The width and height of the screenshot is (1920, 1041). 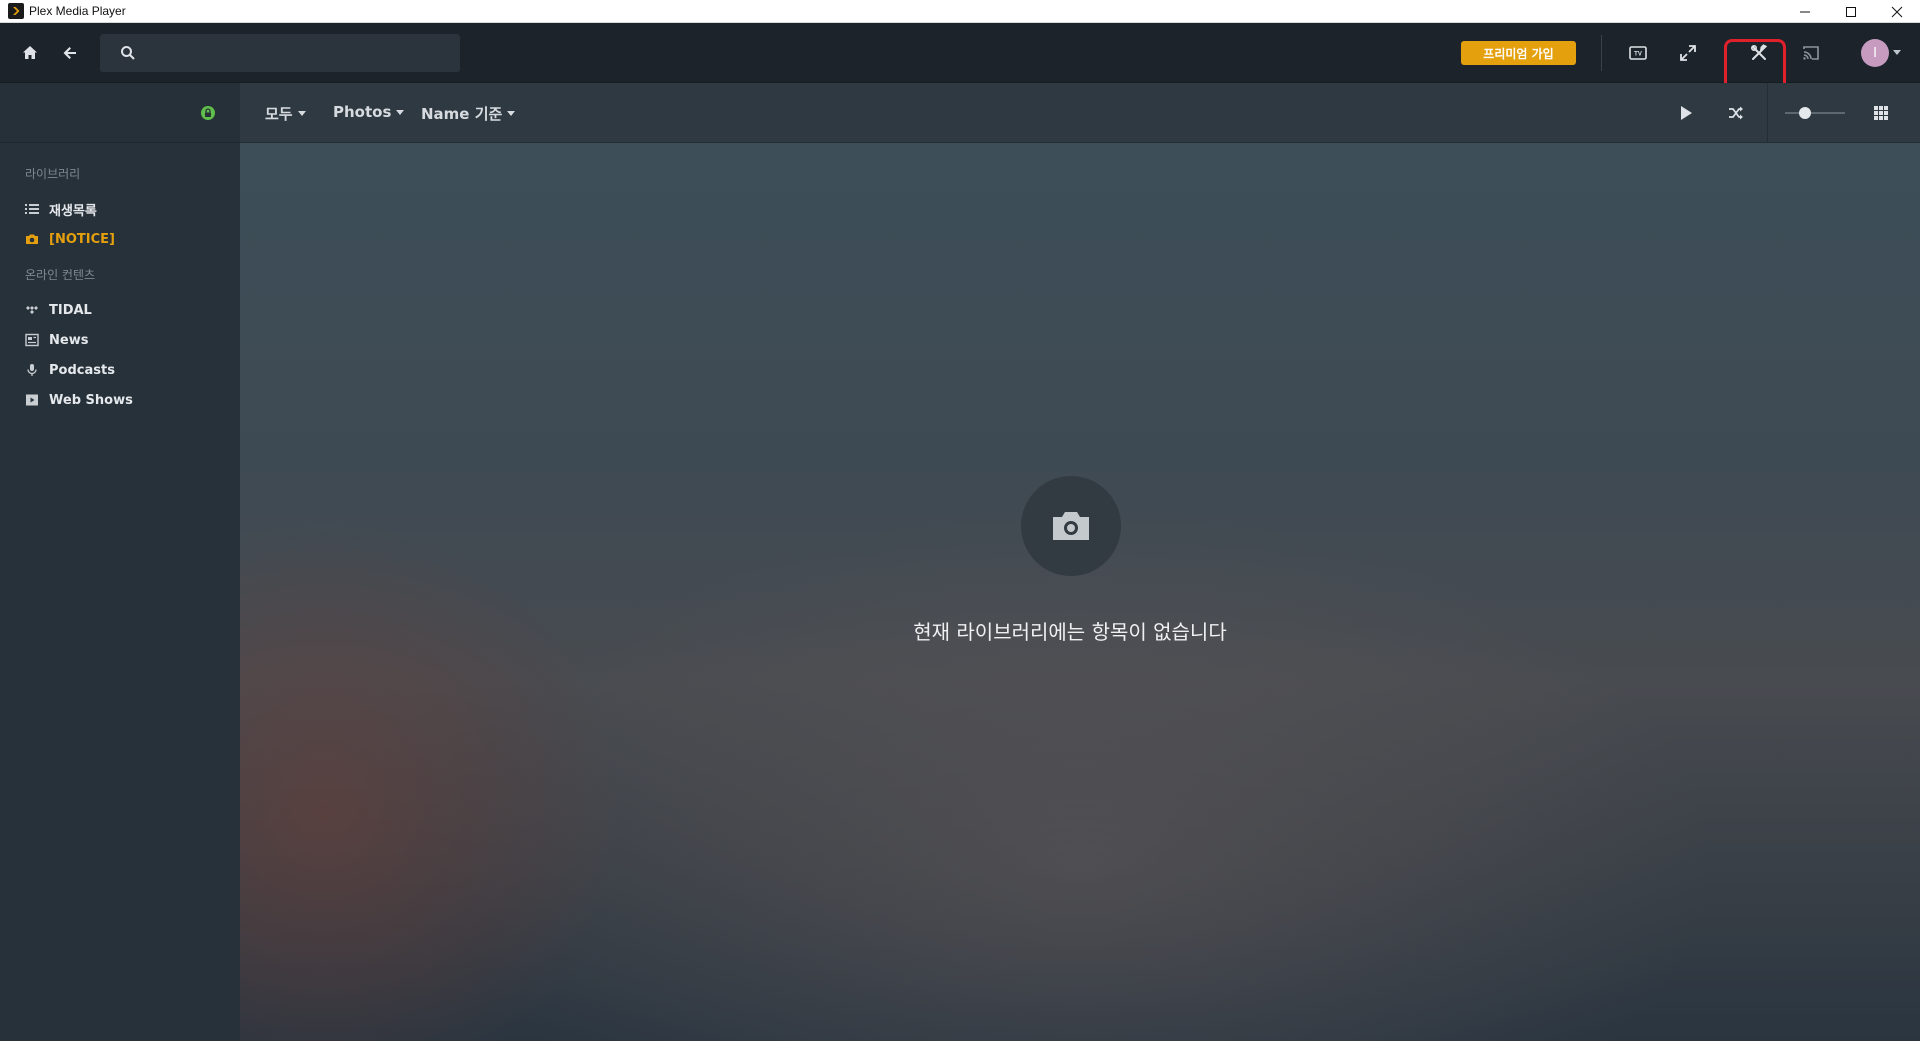 I want to click on search-box, so click(x=280, y=53).